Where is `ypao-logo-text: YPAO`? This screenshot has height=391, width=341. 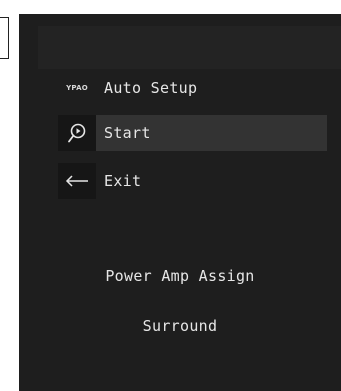
ypao-logo-text: YPAO is located at coordinates (77, 88).